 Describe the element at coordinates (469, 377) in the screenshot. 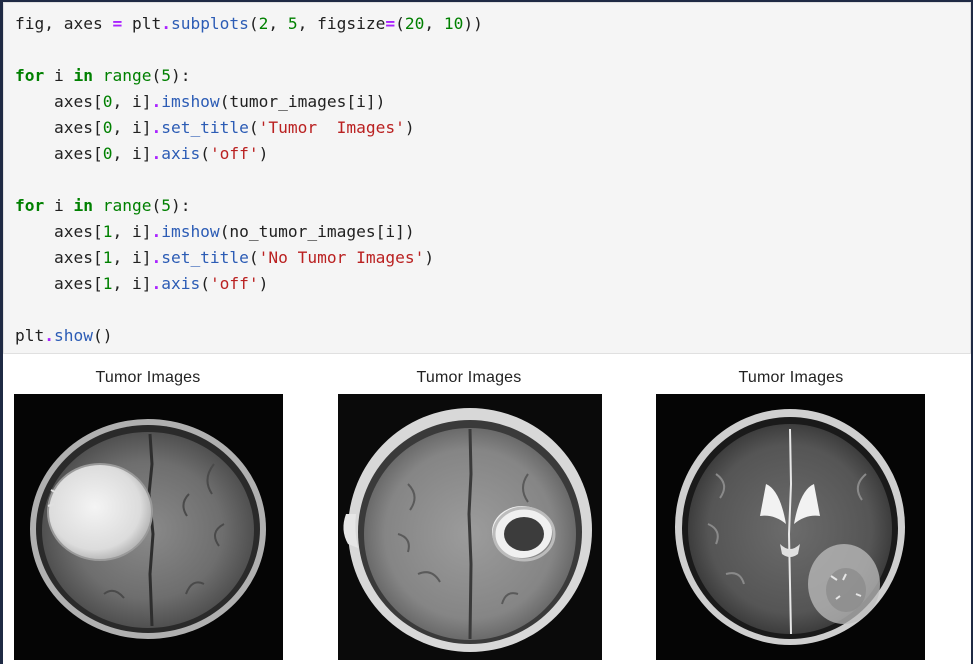

I see `subplot-title-2: Tumor Images` at that location.